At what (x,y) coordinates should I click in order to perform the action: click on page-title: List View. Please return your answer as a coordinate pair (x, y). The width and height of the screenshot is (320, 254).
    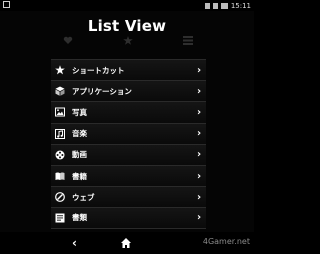
    Looking at the image, I should click on (127, 26).